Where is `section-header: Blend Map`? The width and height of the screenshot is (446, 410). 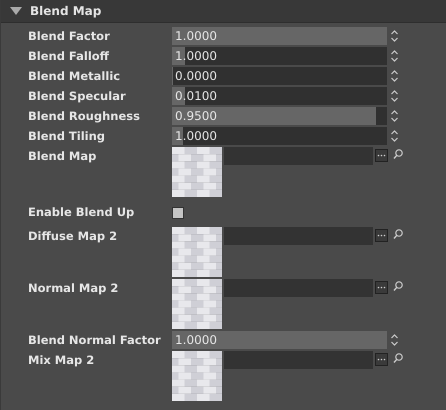
section-header: Blend Map is located at coordinates (223, 11).